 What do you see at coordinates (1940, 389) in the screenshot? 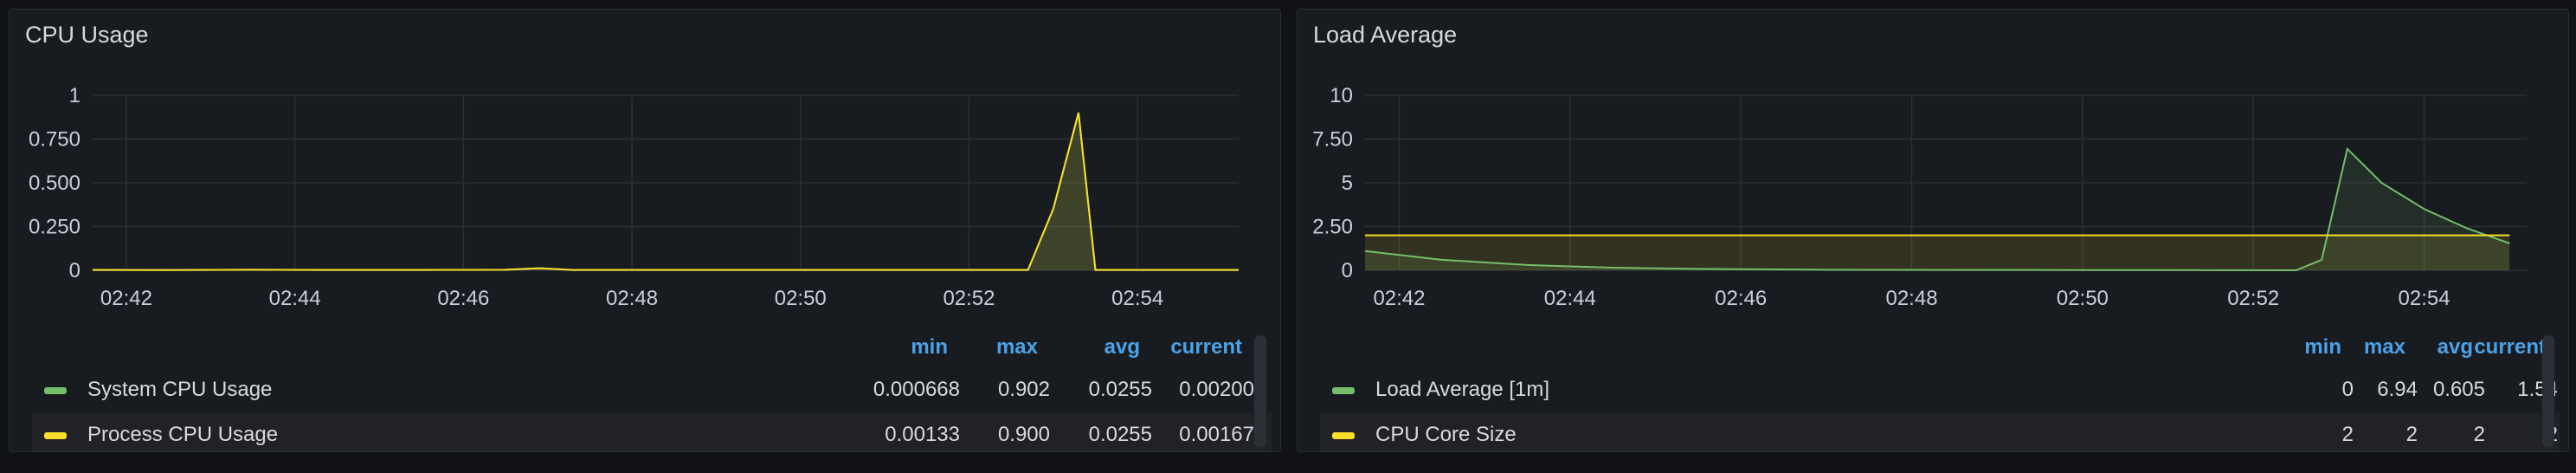
I see `legend-row-load-average: Load Average [1m] 0 6.94 0.605 1.54` at bounding box center [1940, 389].